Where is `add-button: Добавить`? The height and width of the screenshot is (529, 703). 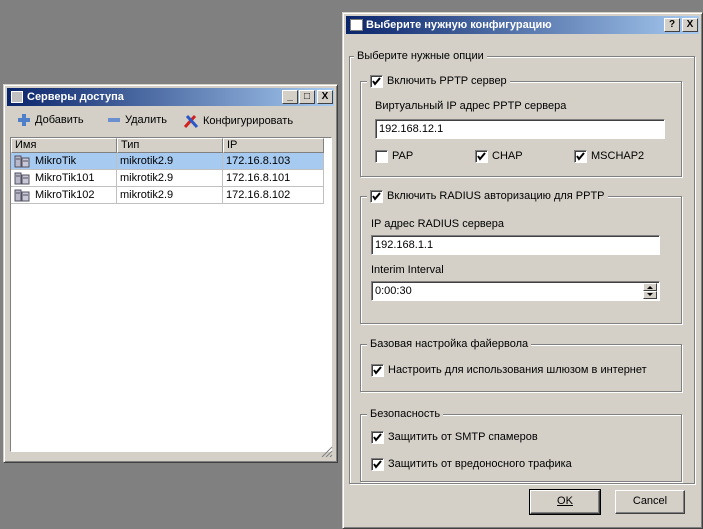 add-button: Добавить is located at coordinates (50, 121).